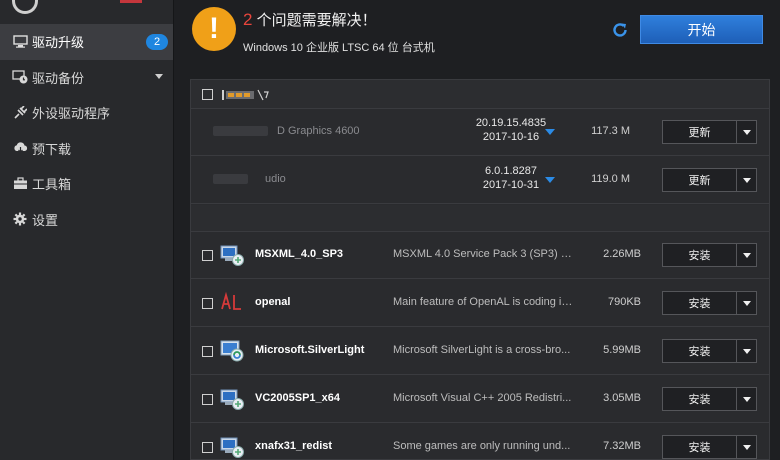  Describe the element at coordinates (232, 302) in the screenshot. I see `openal-logo-icon` at that location.